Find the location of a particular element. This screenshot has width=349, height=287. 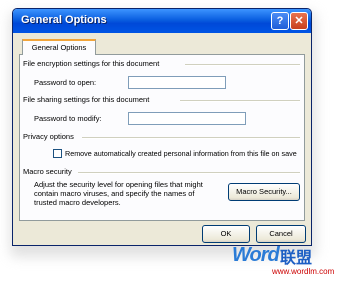

password-modify-label: Password to modify: is located at coordinates (68, 118).